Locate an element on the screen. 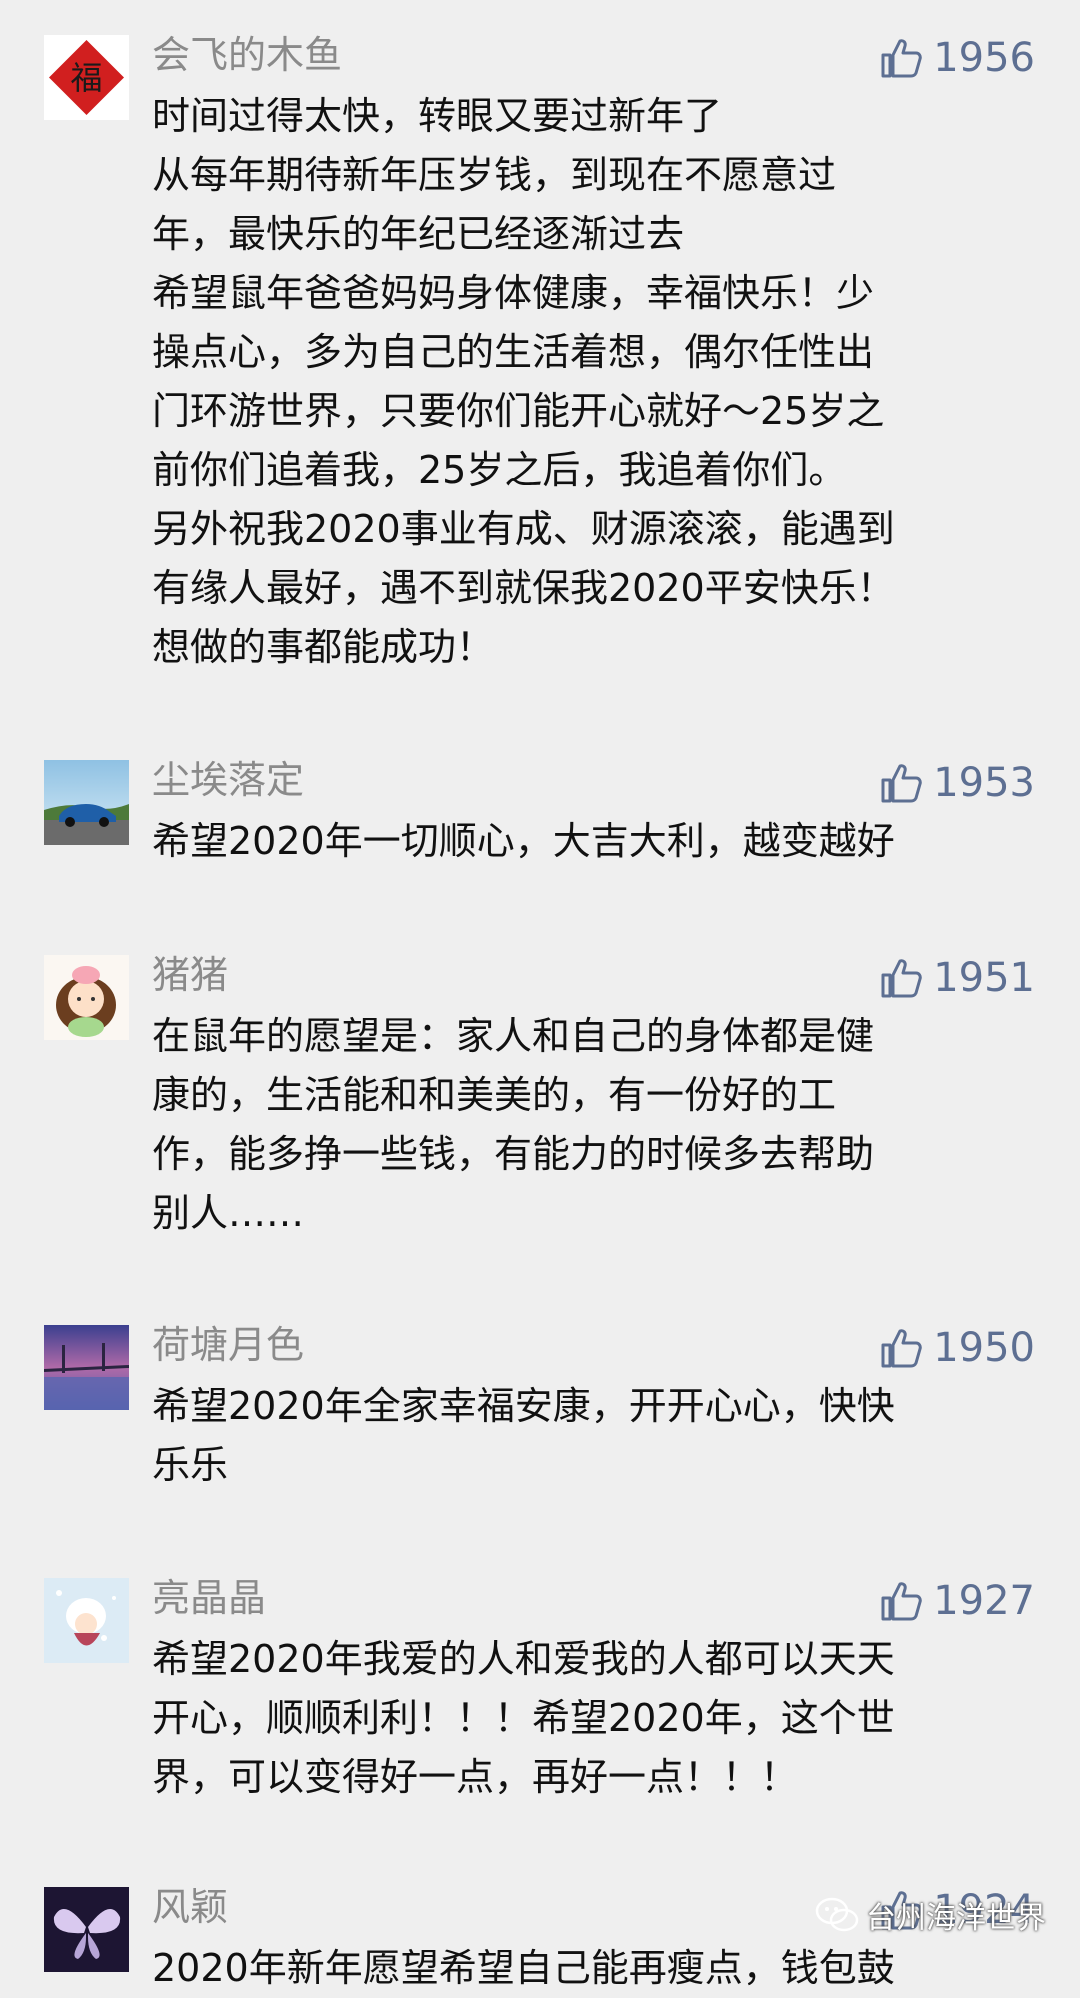 The image size is (1080, 1998). winter-girl-avatar-image is located at coordinates (86, 1620).